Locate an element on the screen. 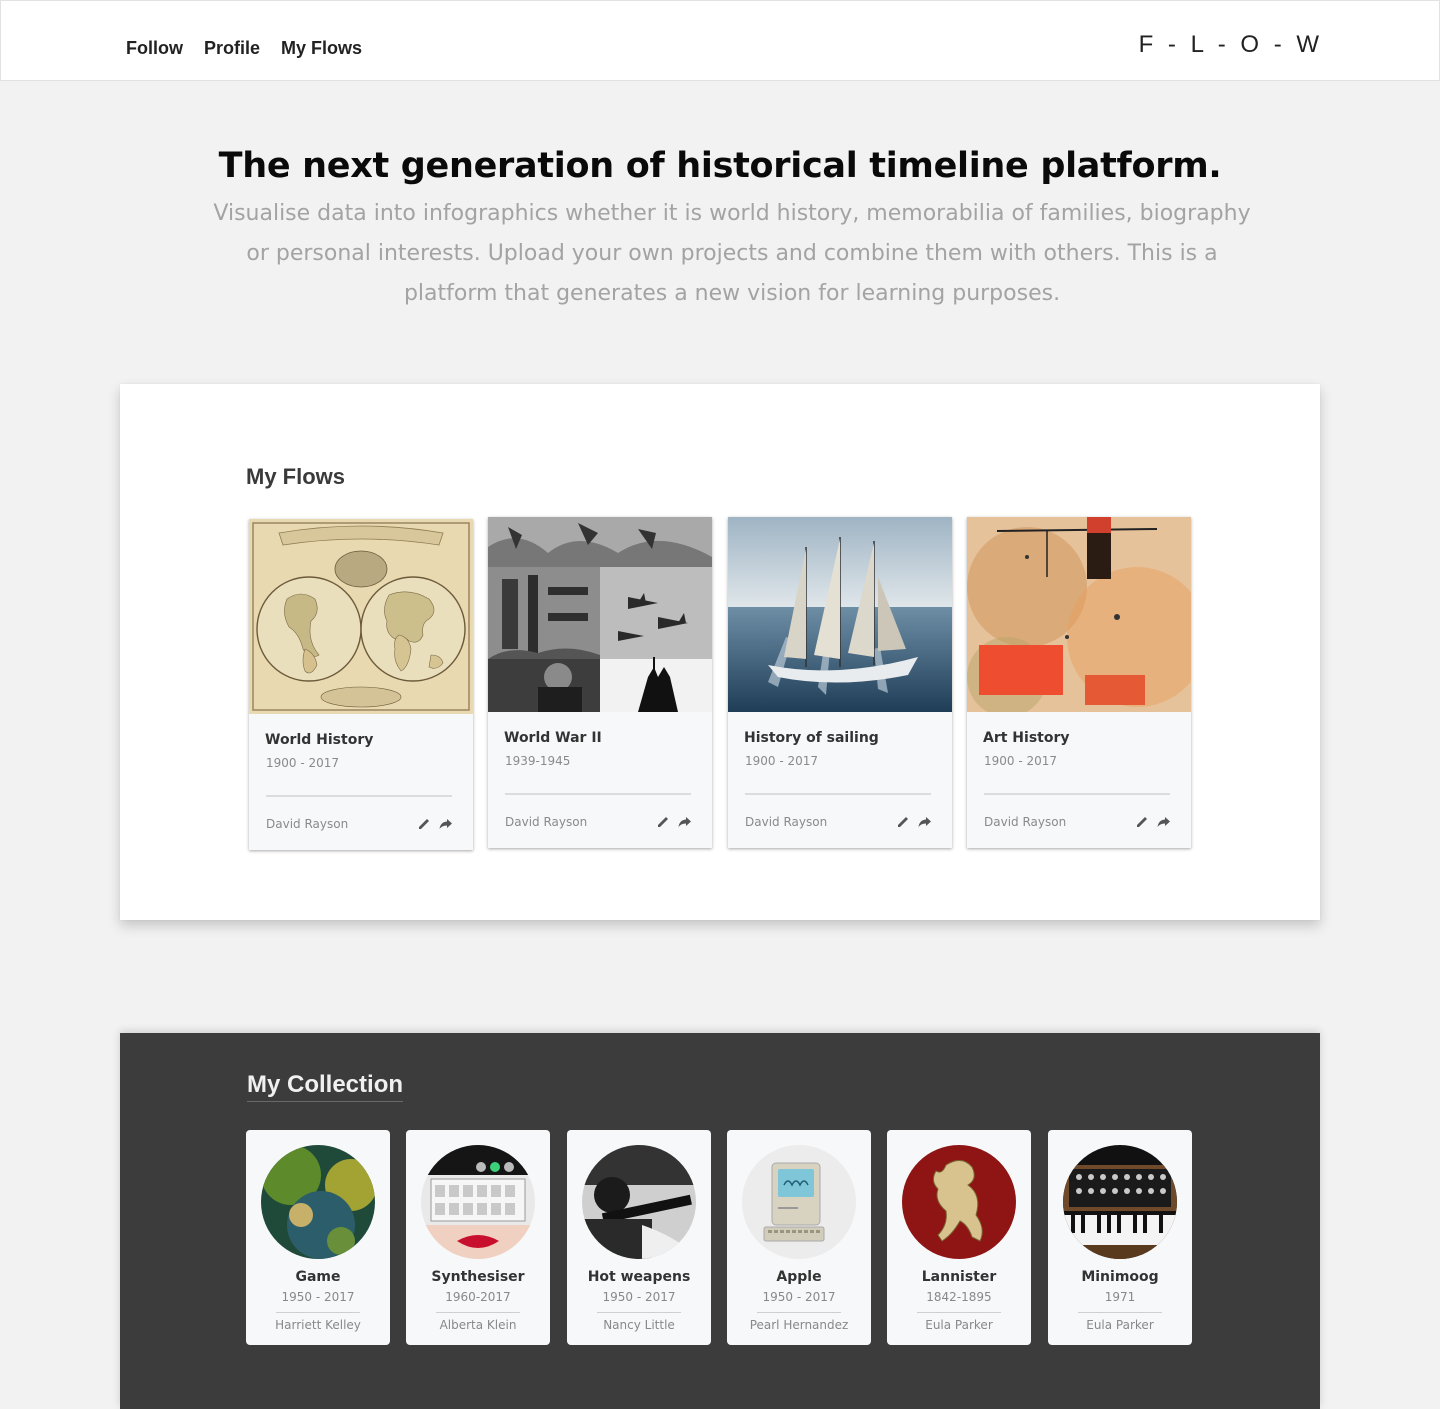  sailing-ship-image is located at coordinates (840, 614).